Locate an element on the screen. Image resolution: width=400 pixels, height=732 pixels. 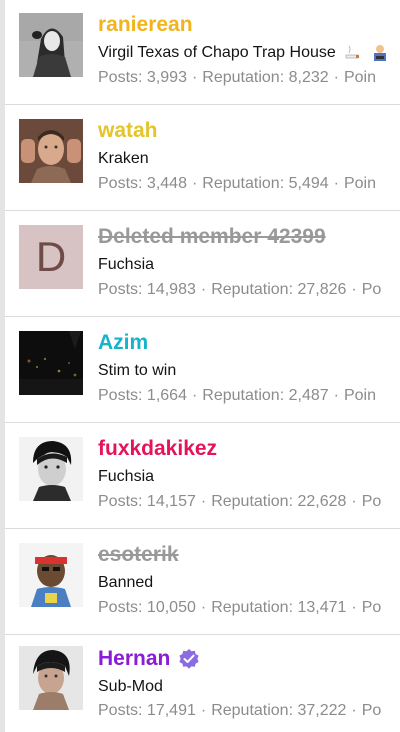
gamer-icon is located at coordinates (379, 52).